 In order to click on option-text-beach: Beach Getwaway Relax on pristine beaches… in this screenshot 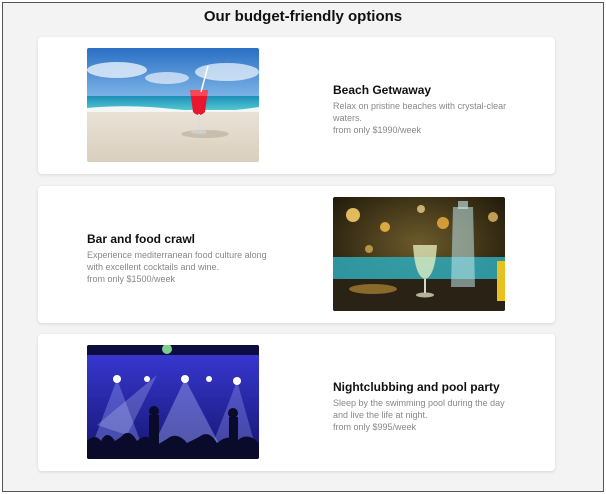, I will do `click(423, 109)`.